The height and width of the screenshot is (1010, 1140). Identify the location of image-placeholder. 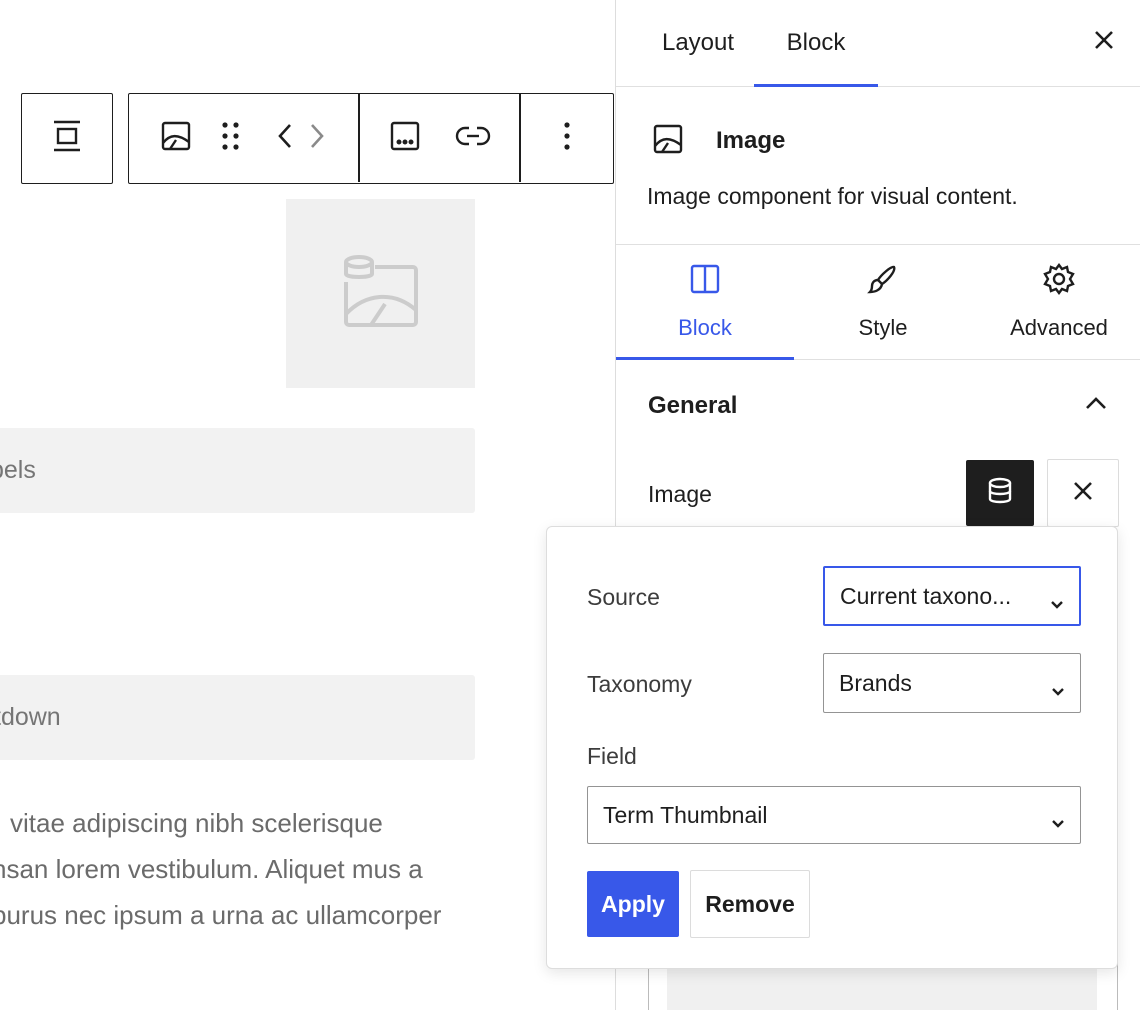
(380, 293).